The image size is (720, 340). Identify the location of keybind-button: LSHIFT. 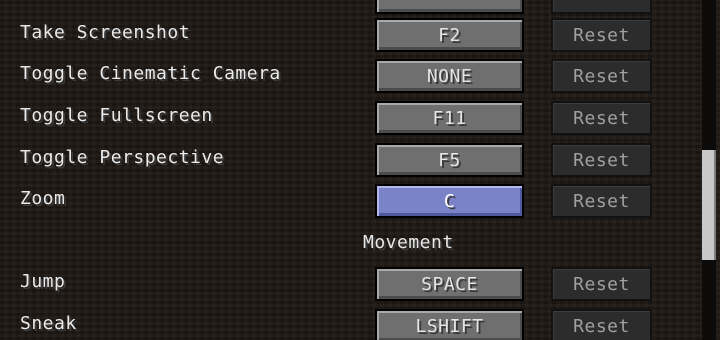
(449, 324).